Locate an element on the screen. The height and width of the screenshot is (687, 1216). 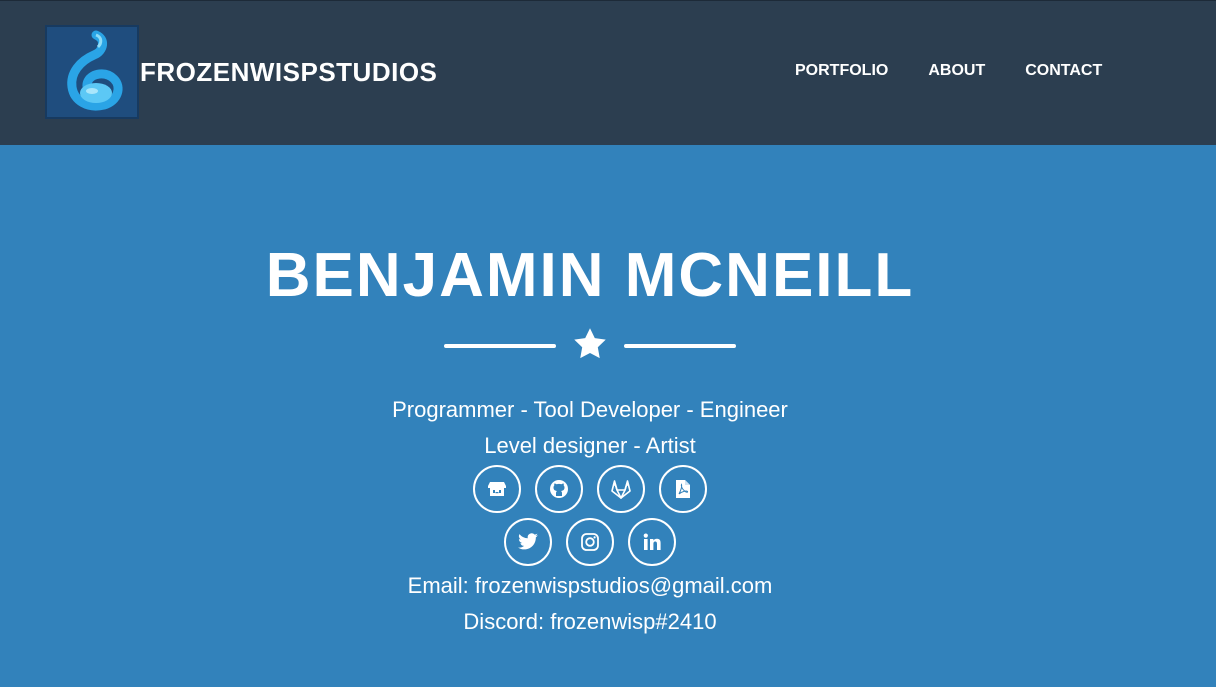
instagram-icon is located at coordinates (590, 542).